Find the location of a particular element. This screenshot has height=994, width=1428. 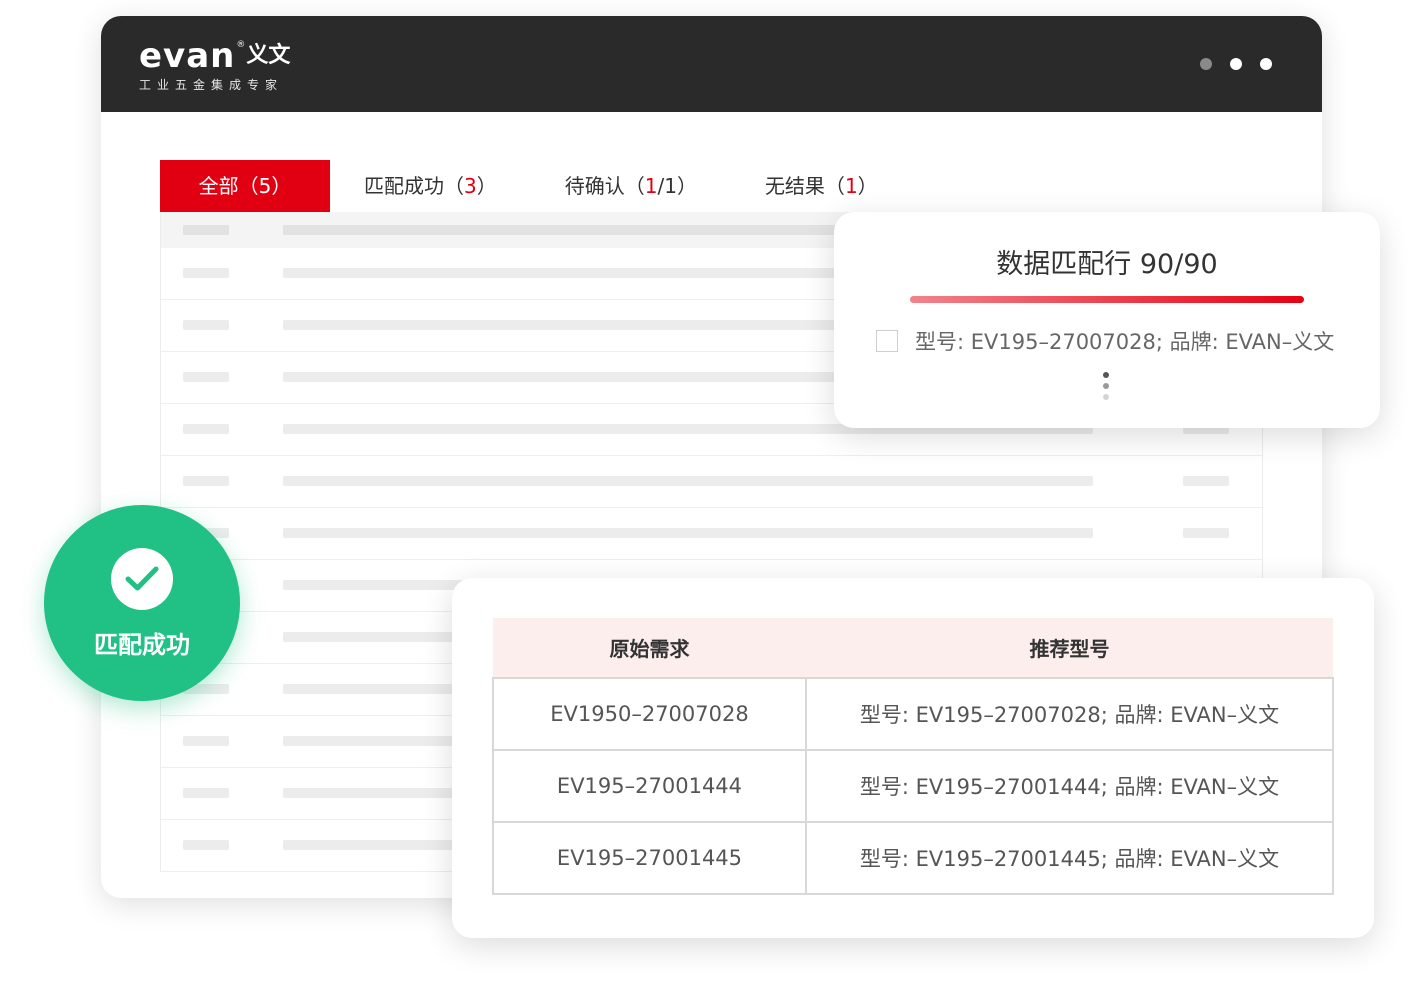

progress-title: 数据匹配行 90/90 is located at coordinates (1107, 264).